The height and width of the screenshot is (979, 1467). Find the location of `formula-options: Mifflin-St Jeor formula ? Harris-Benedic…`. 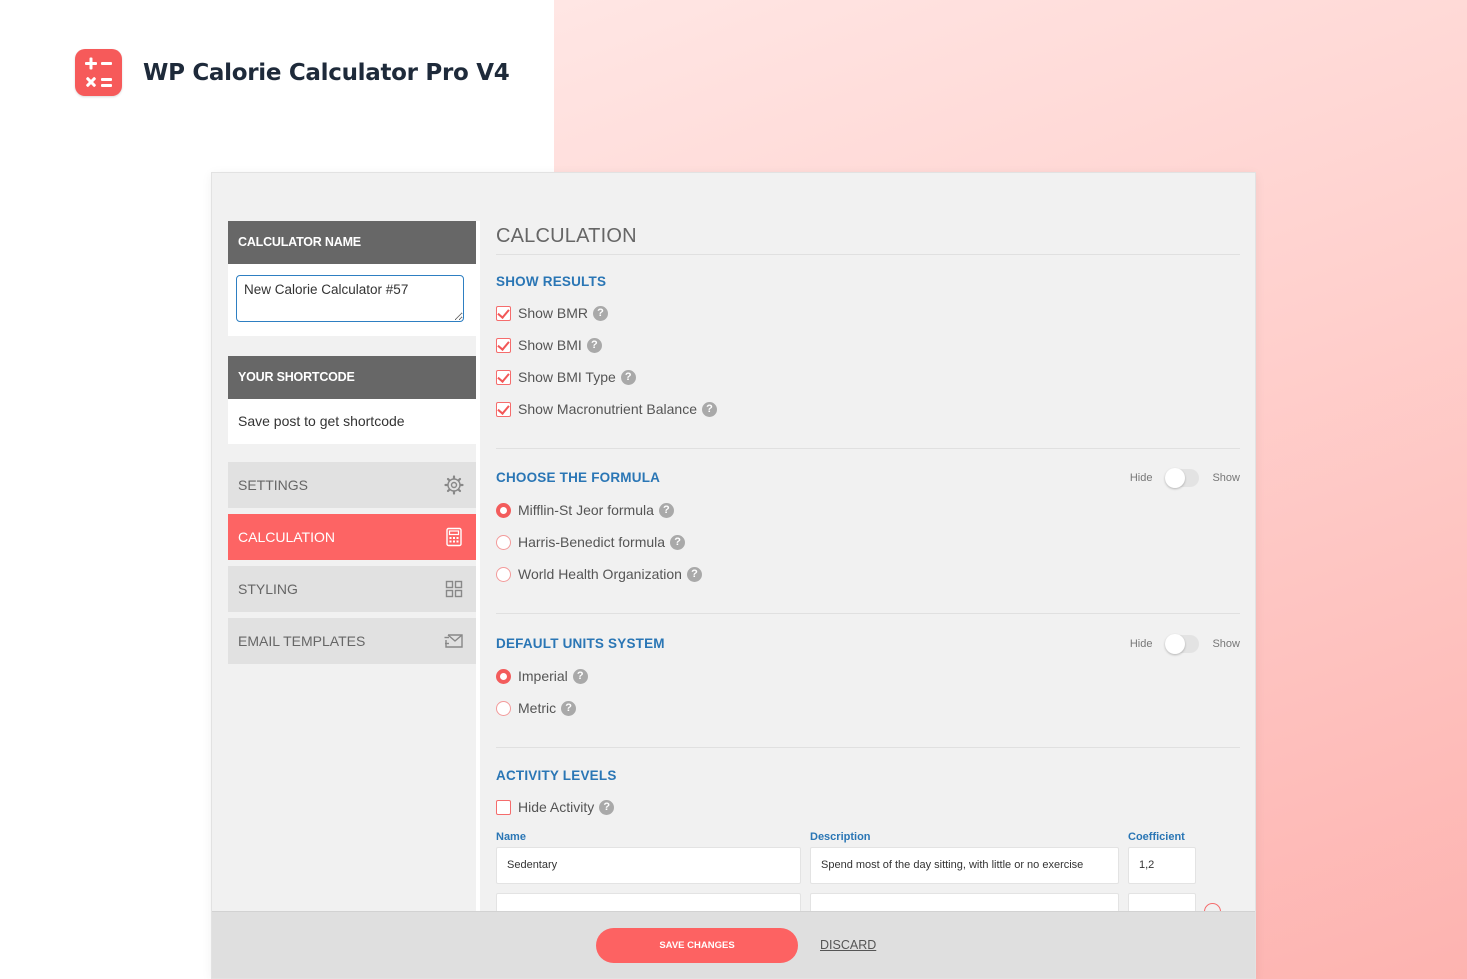

formula-options: Mifflin-St Jeor formula ? Harris-Benedic… is located at coordinates (868, 542).